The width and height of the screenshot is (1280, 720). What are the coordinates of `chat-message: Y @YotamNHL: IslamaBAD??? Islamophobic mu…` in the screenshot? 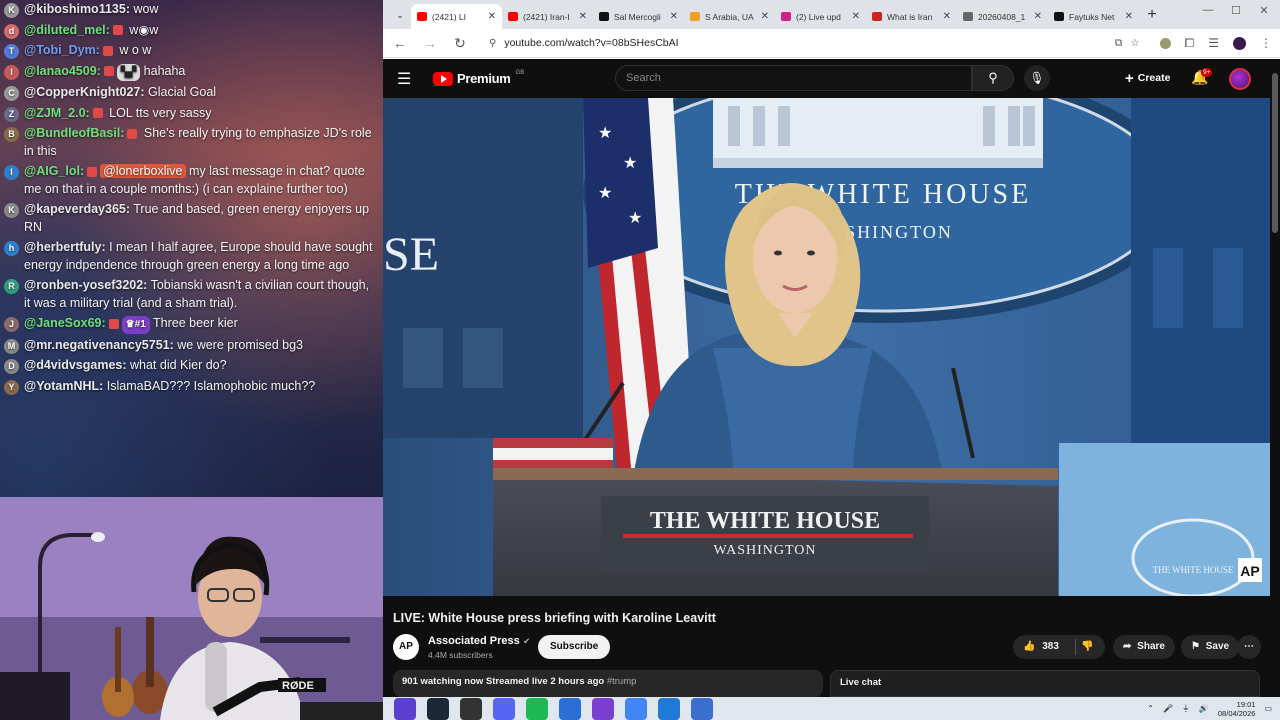 It's located at (191, 387).